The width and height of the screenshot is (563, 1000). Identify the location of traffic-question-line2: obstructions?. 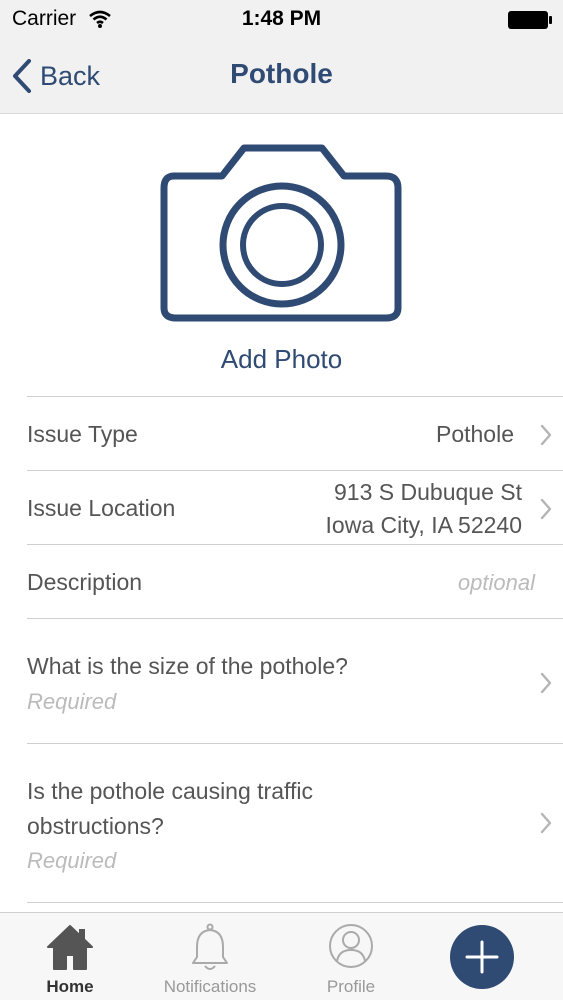
(95, 826).